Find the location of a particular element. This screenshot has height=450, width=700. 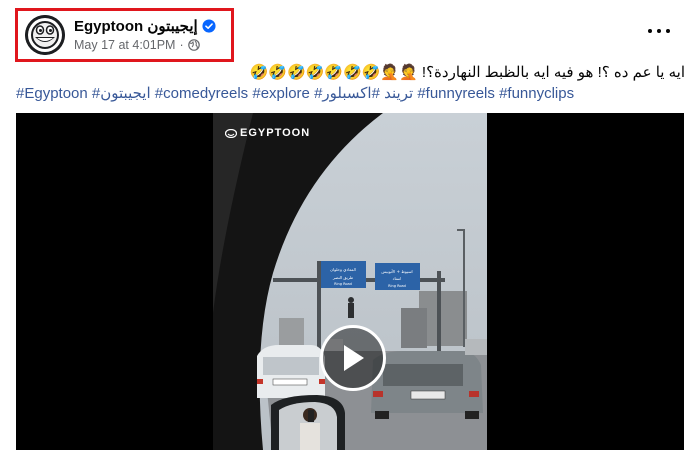

post-meta: May 17 at 4:01PM · is located at coordinates (137, 45).